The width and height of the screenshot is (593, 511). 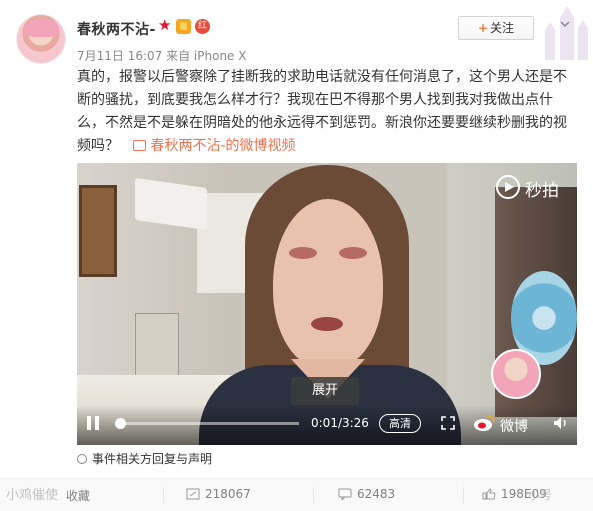 I want to click on comment-button: 62483, so click(x=366, y=494).